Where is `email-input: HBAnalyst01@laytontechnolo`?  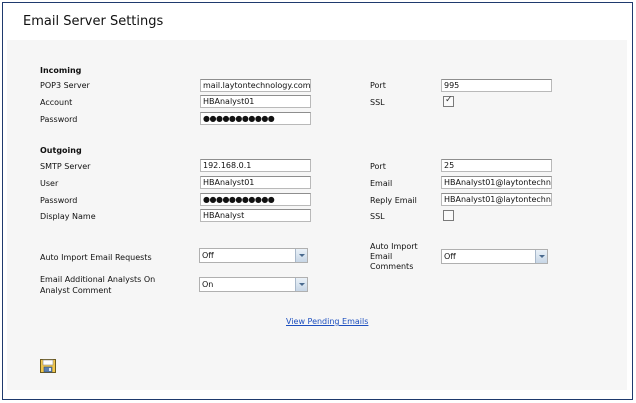
email-input: HBAnalyst01@laytontechnolo is located at coordinates (496, 182).